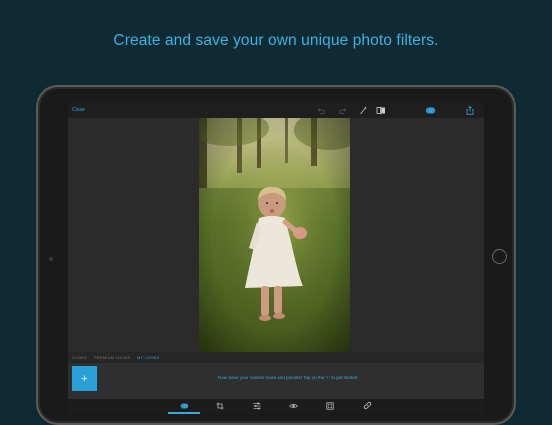  What do you see at coordinates (276, 406) in the screenshot?
I see `bottom-toolbar` at bounding box center [276, 406].